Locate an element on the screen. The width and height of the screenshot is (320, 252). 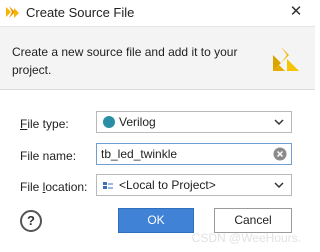
file-type-label: File type: is located at coordinates (44, 124).